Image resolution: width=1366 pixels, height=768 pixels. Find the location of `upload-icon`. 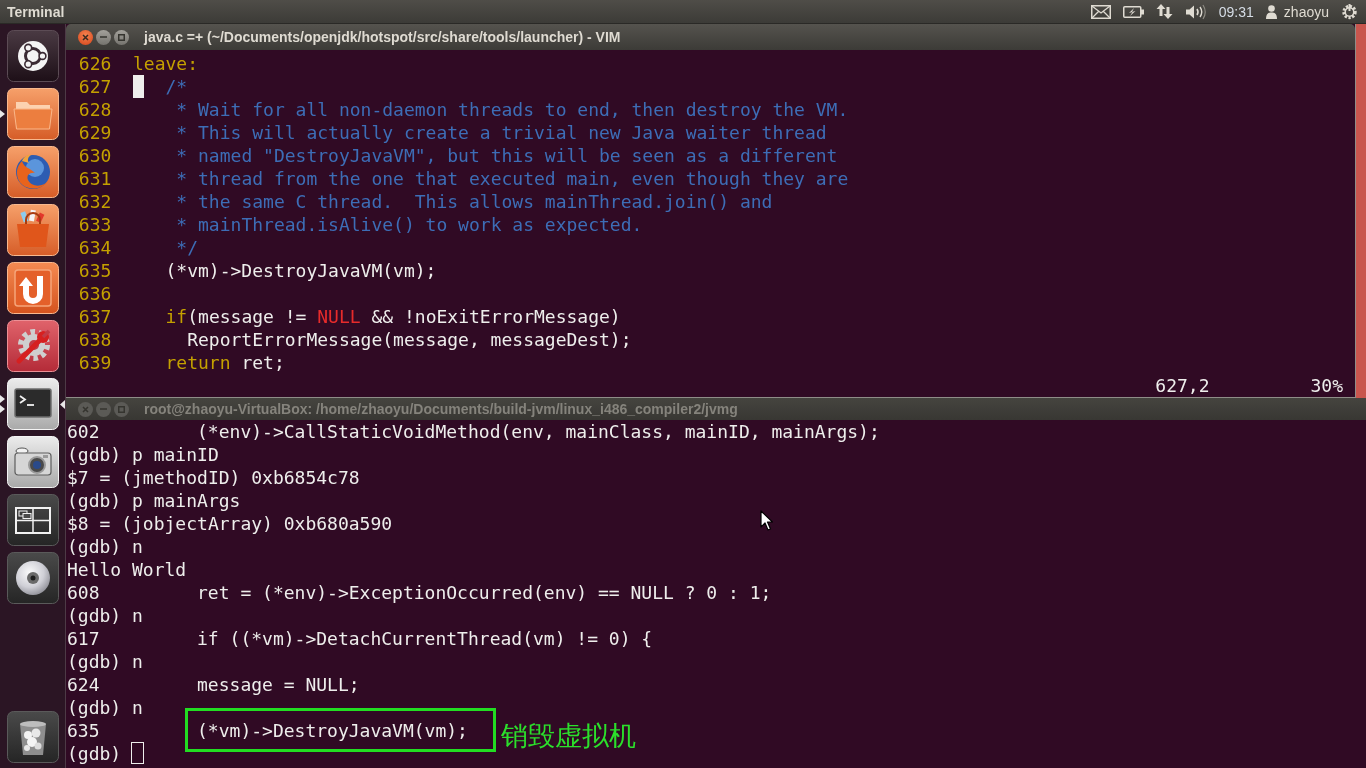

upload-icon is located at coordinates (33, 288).